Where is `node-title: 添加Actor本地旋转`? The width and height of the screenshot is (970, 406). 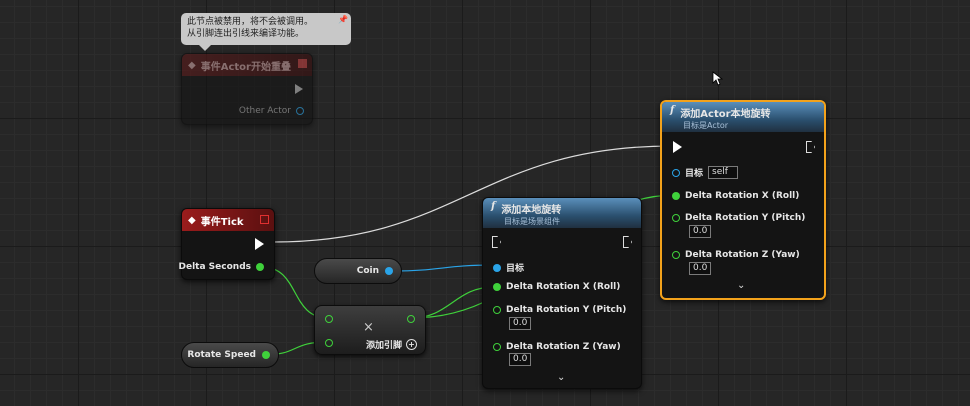 node-title: 添加Actor本地旋转 is located at coordinates (725, 114).